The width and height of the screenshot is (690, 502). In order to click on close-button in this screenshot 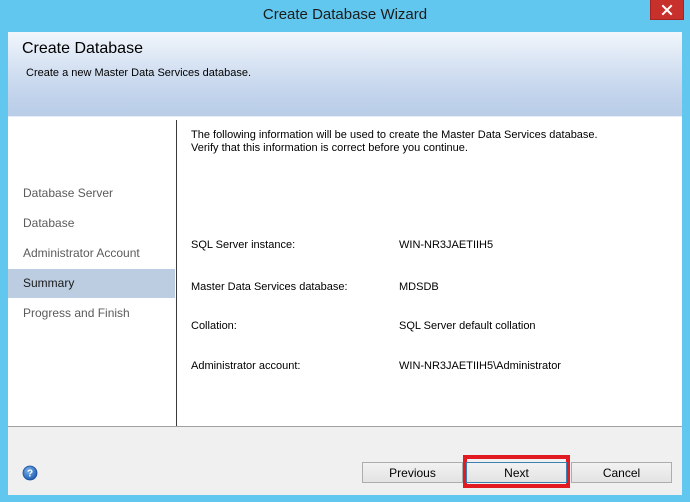, I will do `click(667, 10)`.